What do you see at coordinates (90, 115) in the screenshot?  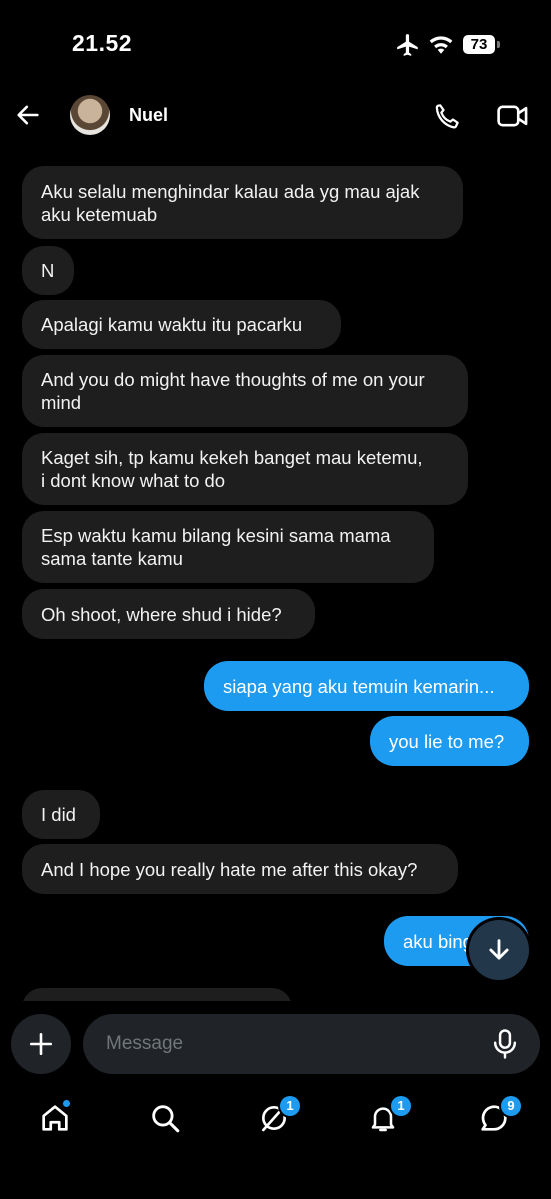 I see `avatar` at bounding box center [90, 115].